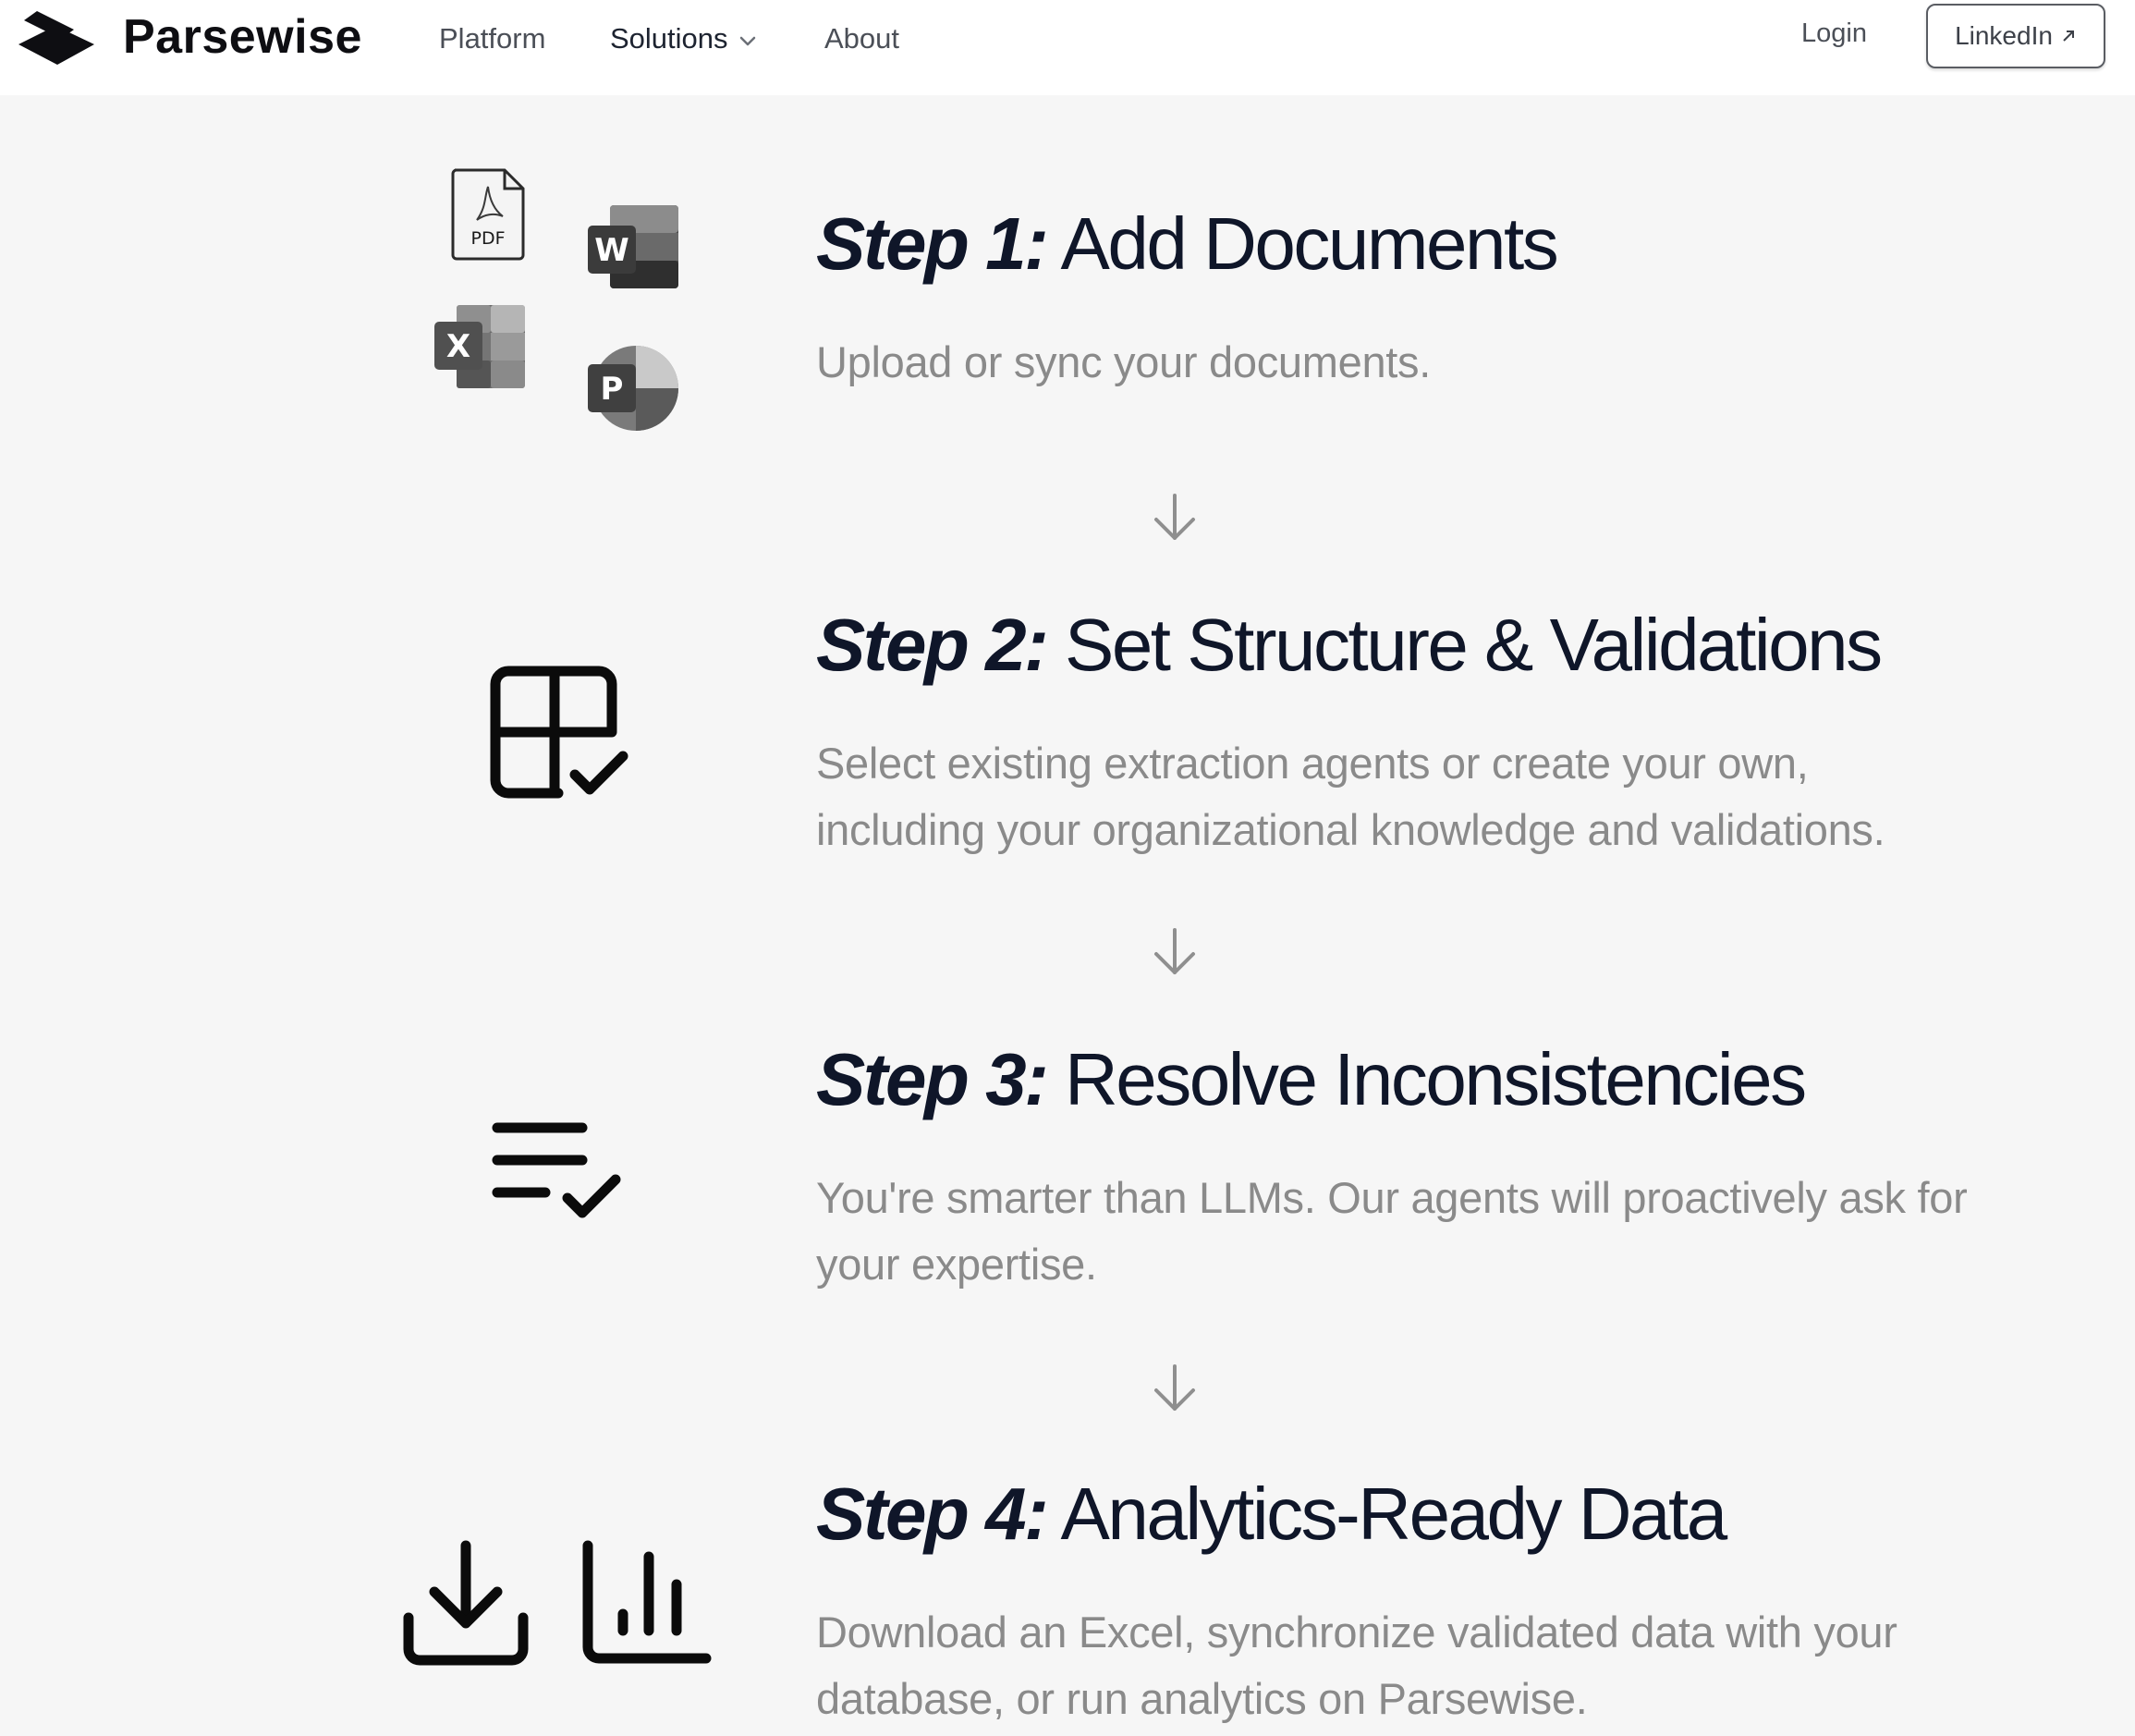  What do you see at coordinates (1309, 243) in the screenshot?
I see `step-1-heading: Add Documents` at bounding box center [1309, 243].